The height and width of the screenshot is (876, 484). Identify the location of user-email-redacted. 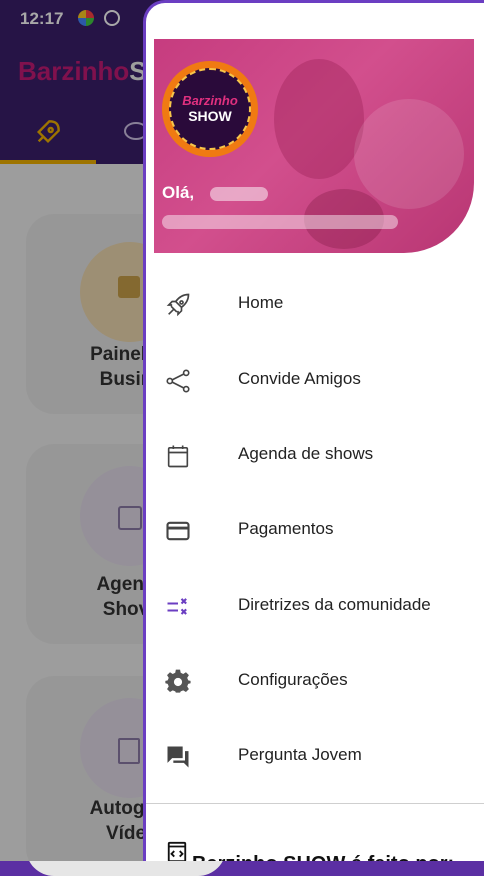
(280, 222).